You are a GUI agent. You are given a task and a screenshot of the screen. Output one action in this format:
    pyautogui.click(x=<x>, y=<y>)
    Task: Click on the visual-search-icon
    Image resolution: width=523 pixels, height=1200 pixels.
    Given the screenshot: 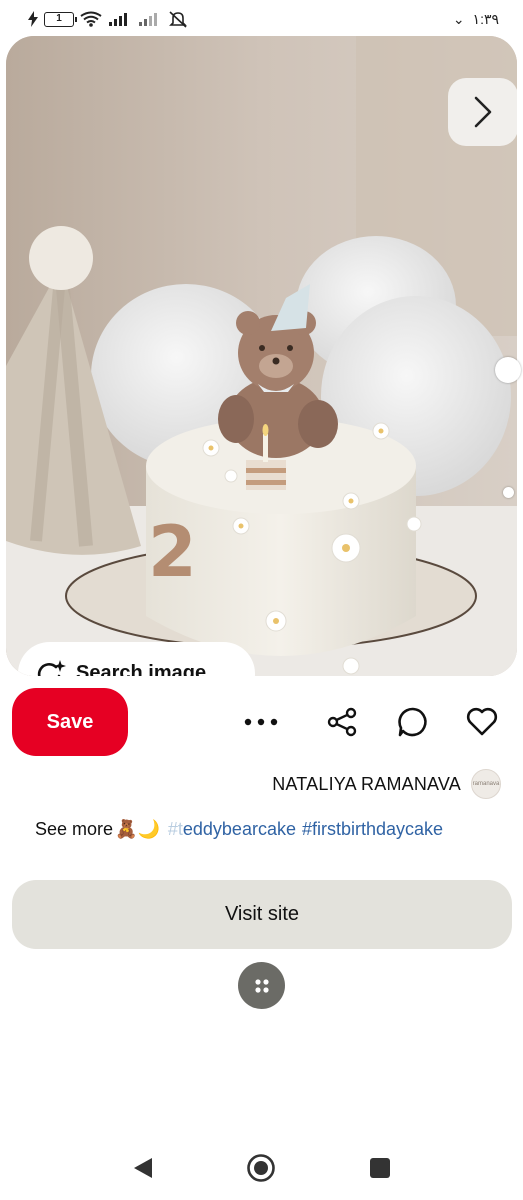 What is the action you would take?
    pyautogui.click(x=51, y=667)
    